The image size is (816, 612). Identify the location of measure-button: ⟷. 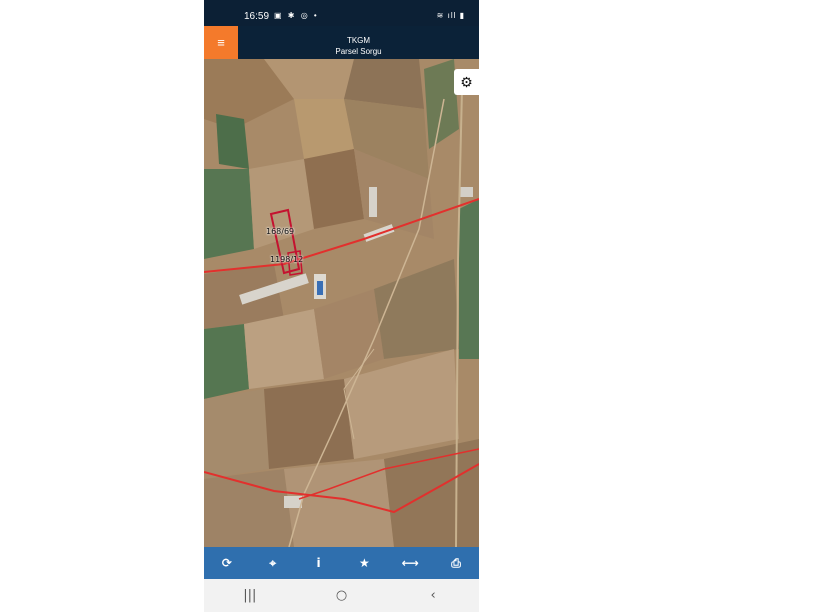
(410, 563).